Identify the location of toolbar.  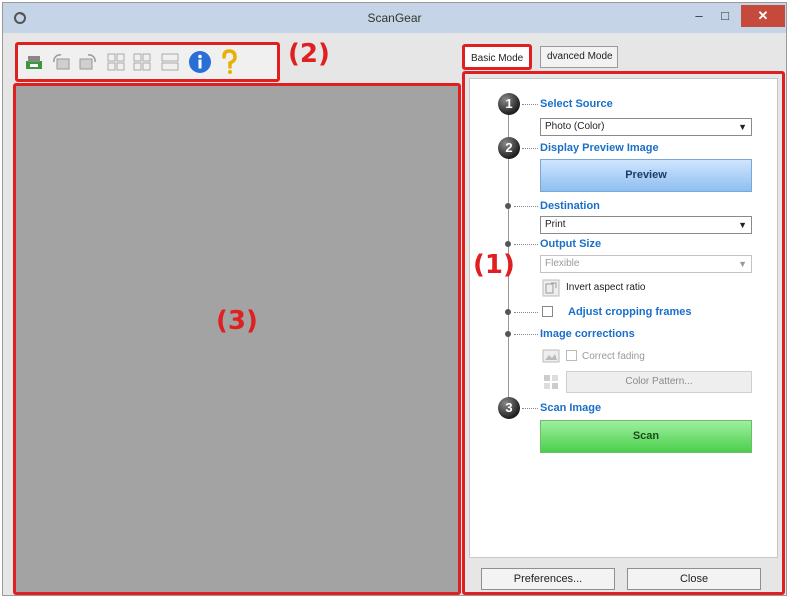
(147, 62).